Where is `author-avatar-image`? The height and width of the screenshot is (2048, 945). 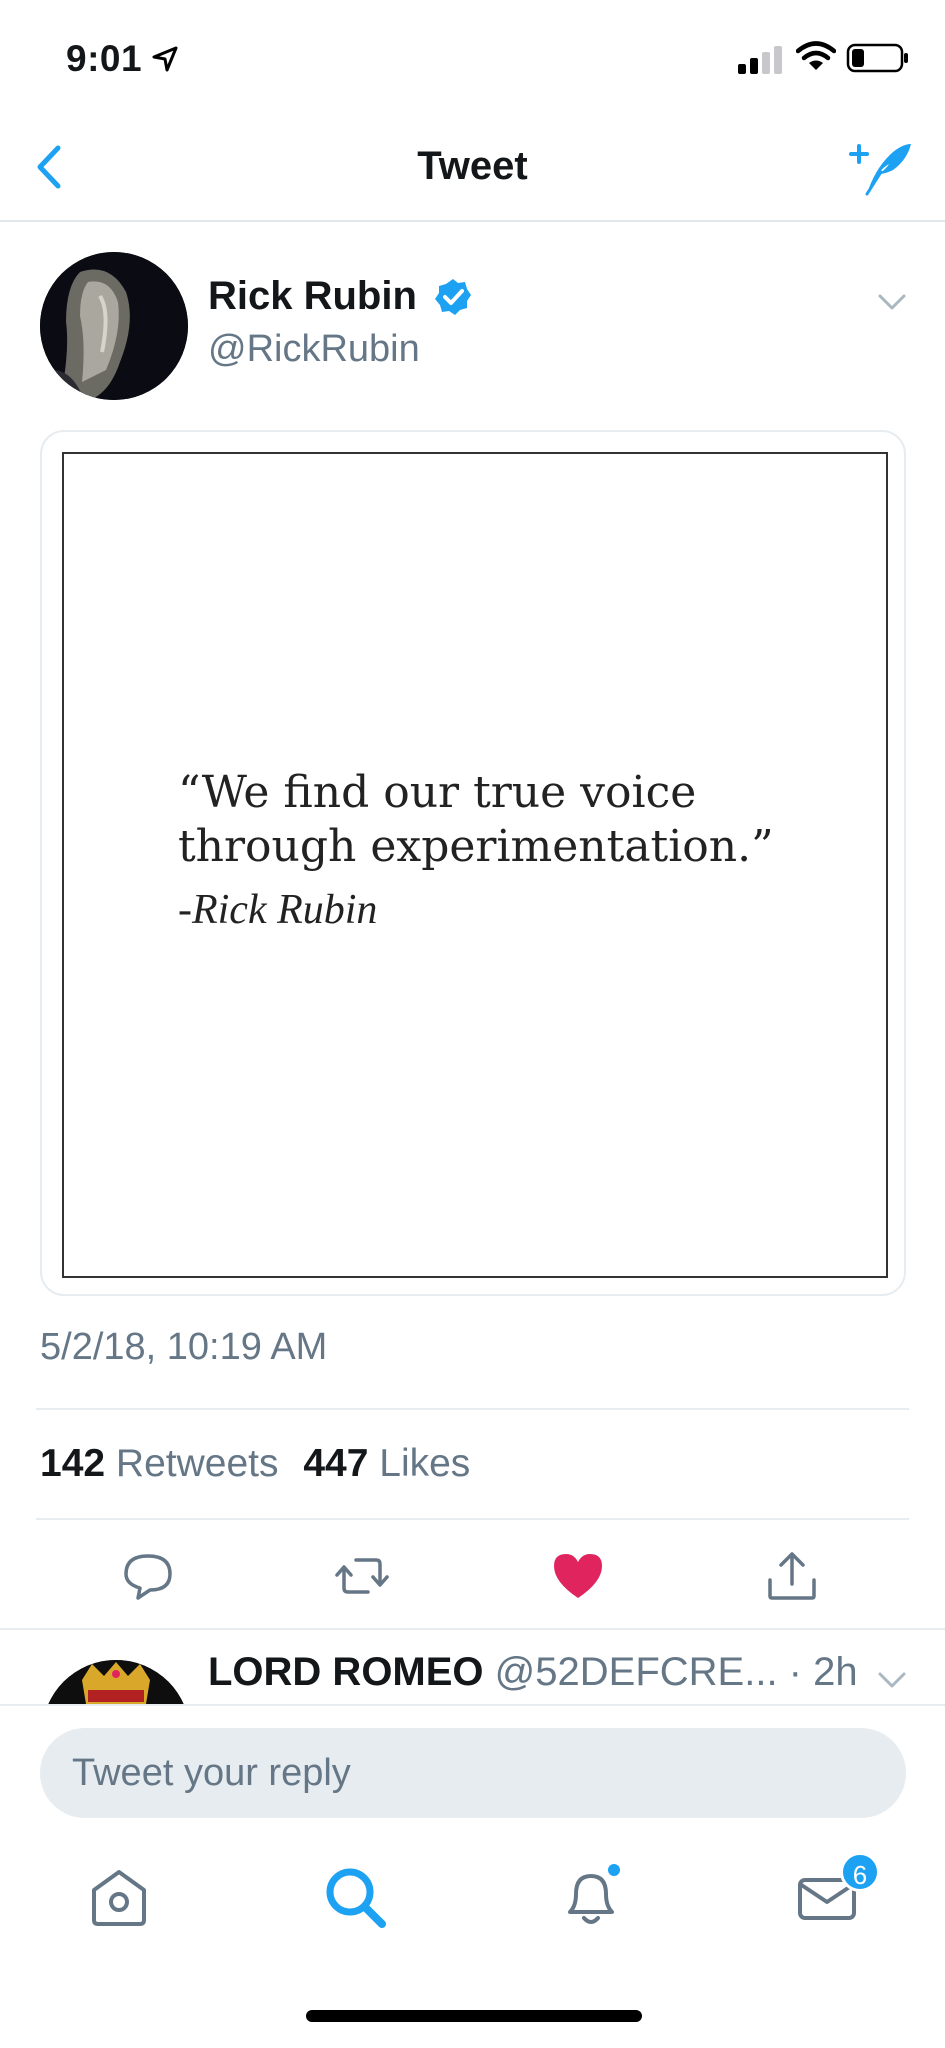
author-avatar-image is located at coordinates (114, 326).